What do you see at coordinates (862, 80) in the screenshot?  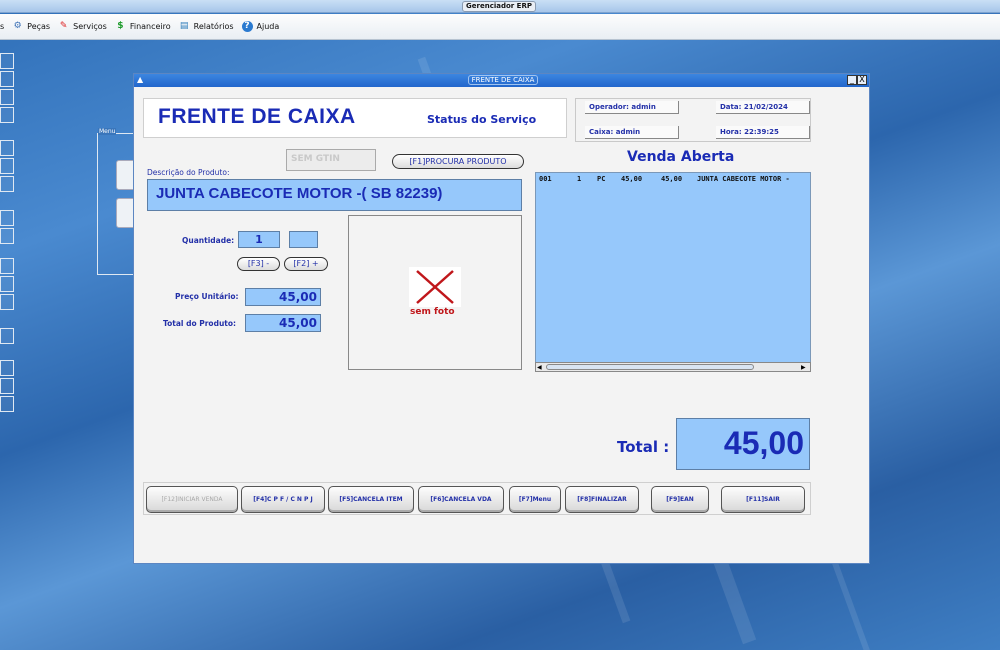 I see `close-button: X` at bounding box center [862, 80].